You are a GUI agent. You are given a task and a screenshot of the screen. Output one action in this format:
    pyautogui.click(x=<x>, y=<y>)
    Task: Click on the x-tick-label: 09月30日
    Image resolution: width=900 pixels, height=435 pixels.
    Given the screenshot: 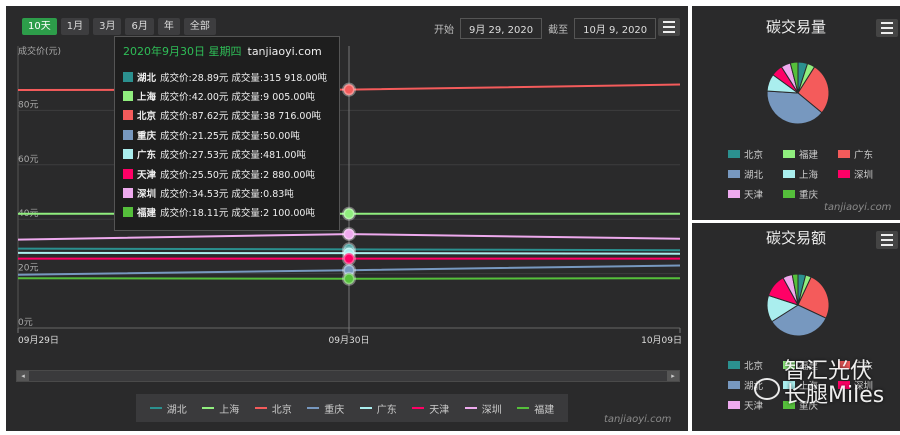 What is the action you would take?
    pyautogui.click(x=349, y=340)
    